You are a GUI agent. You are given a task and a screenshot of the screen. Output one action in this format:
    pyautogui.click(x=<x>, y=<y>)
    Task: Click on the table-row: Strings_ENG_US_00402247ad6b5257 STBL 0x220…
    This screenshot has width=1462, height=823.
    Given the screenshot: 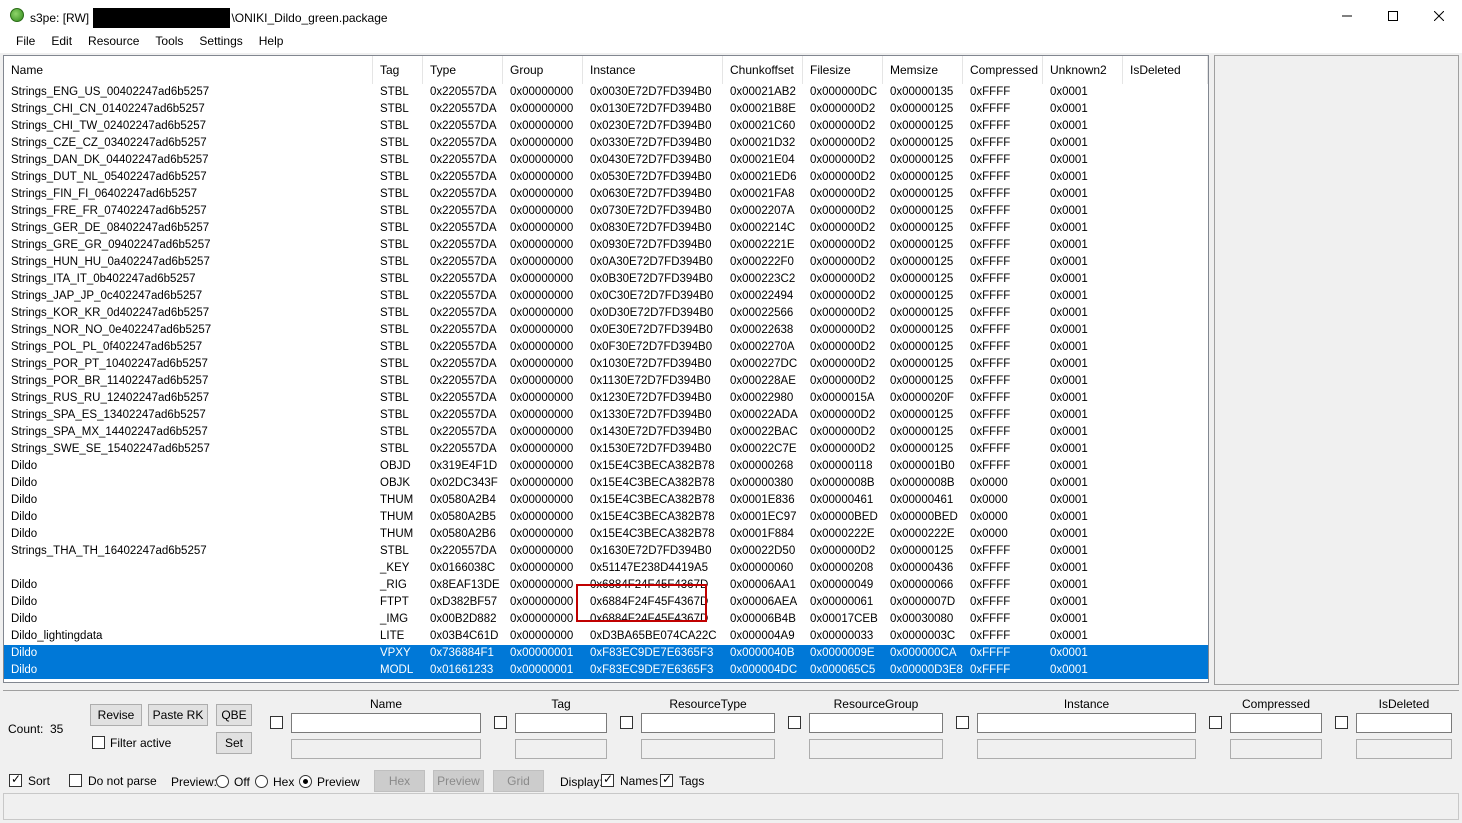 What is the action you would take?
    pyautogui.click(x=606, y=92)
    